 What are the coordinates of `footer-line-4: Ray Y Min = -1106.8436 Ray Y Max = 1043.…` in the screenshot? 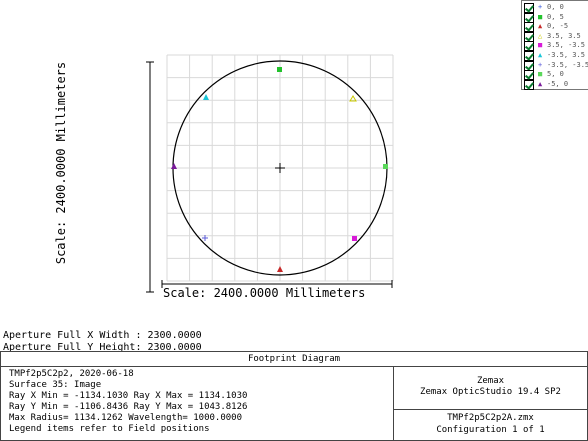 It's located at (128, 407).